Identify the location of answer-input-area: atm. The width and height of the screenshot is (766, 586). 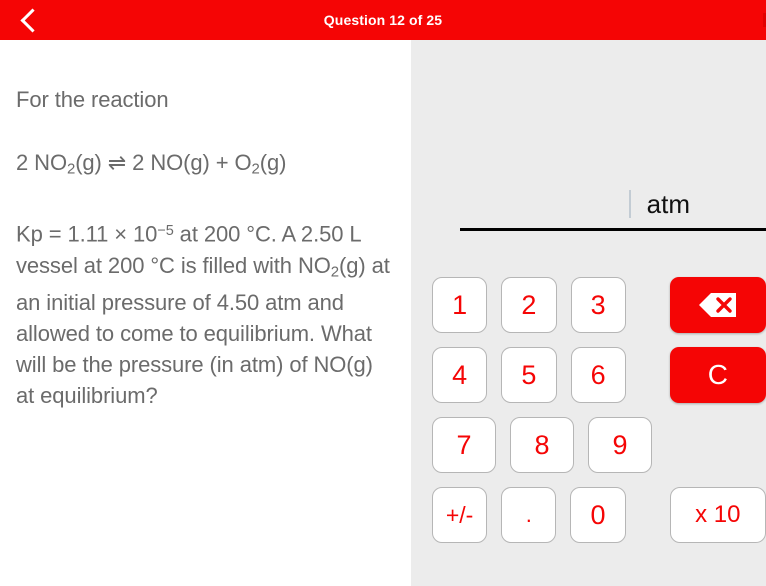
(613, 205).